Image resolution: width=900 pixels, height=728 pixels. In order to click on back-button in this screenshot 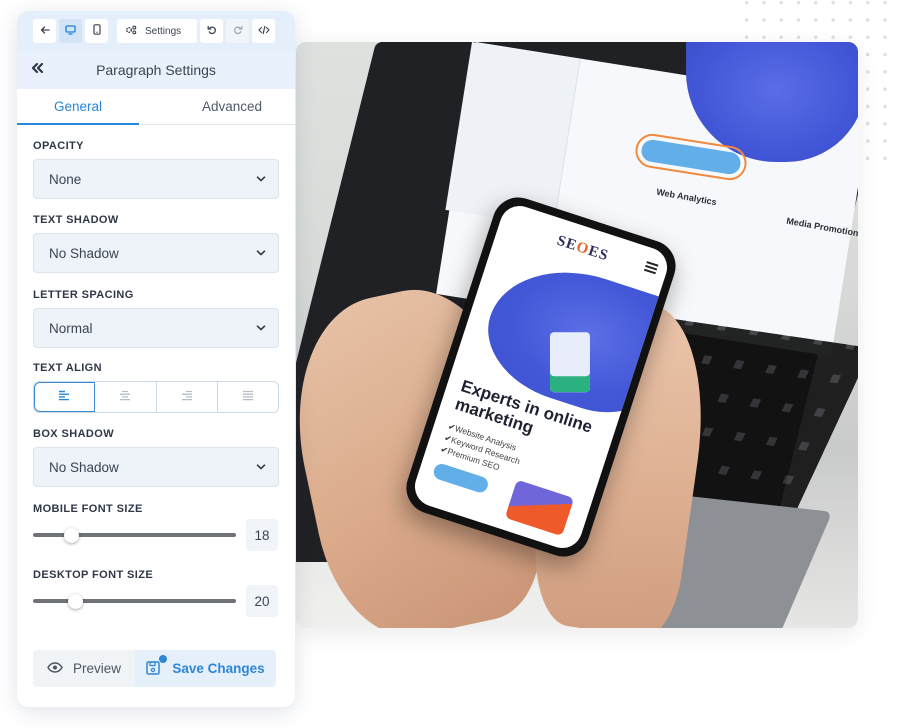, I will do `click(44, 31)`.